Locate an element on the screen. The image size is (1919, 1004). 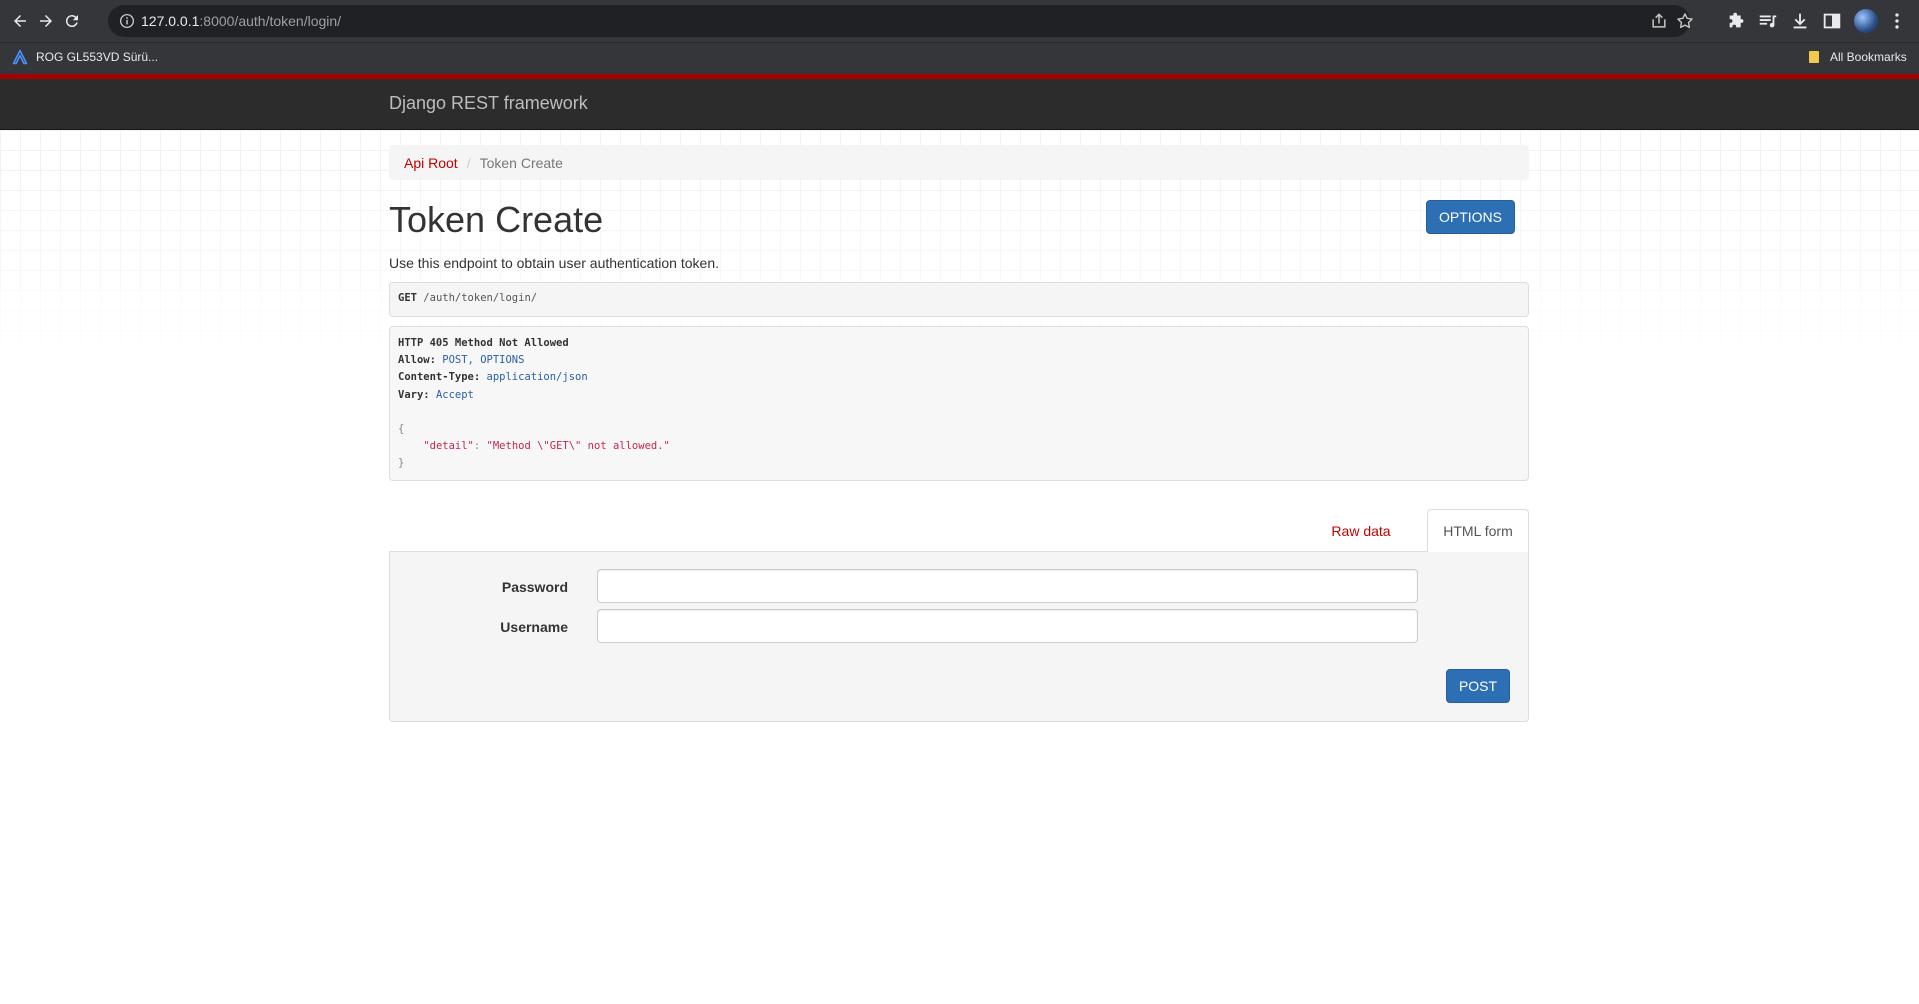
download-icon is located at coordinates (1800, 21).